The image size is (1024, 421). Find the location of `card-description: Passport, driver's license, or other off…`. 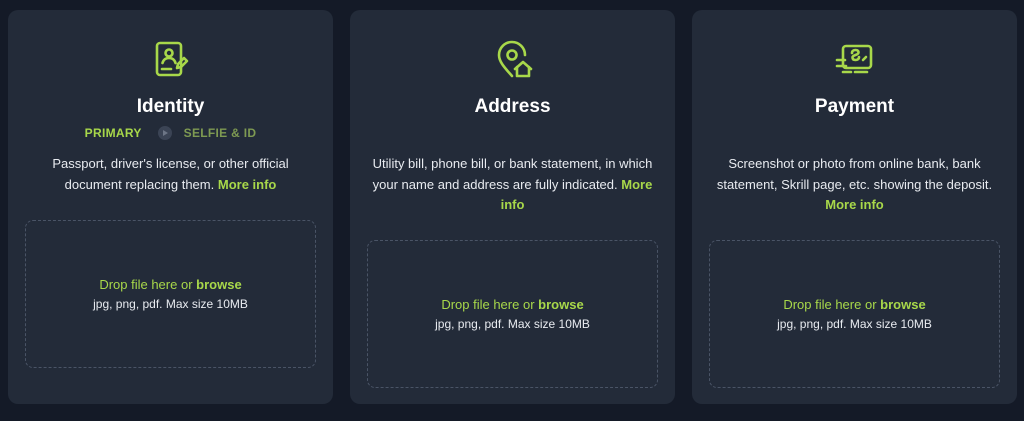

card-description: Passport, driver's license, or other off… is located at coordinates (170, 174).